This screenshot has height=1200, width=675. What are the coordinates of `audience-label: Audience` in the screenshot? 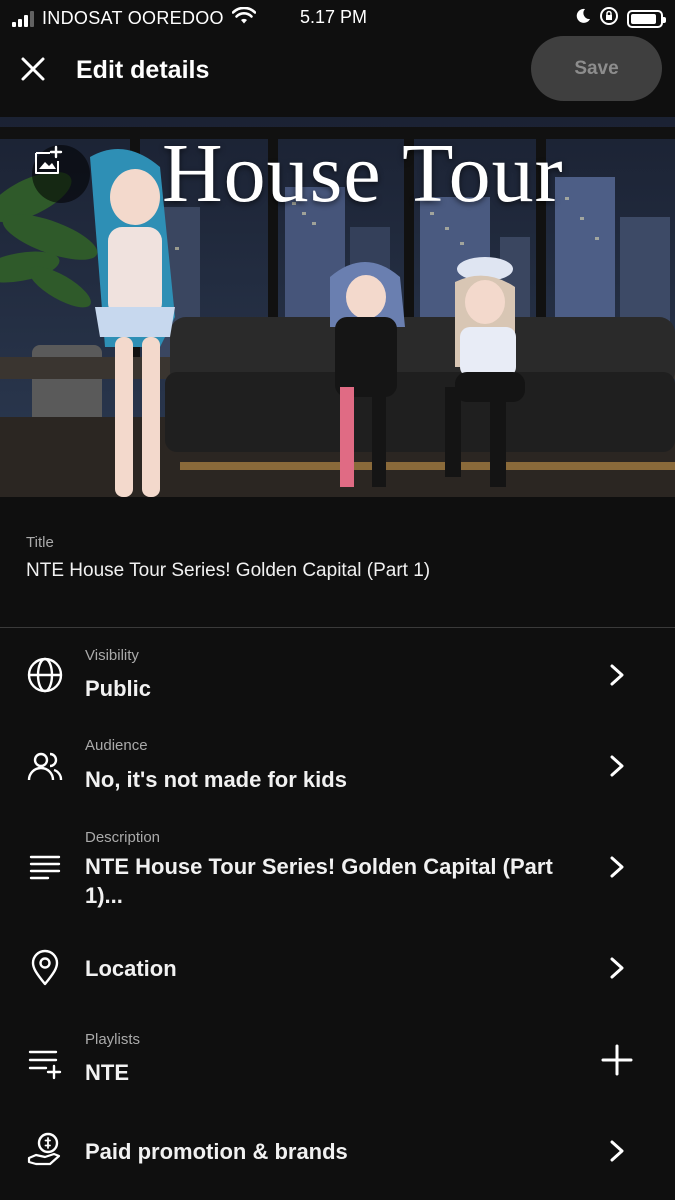 It's located at (116, 745).